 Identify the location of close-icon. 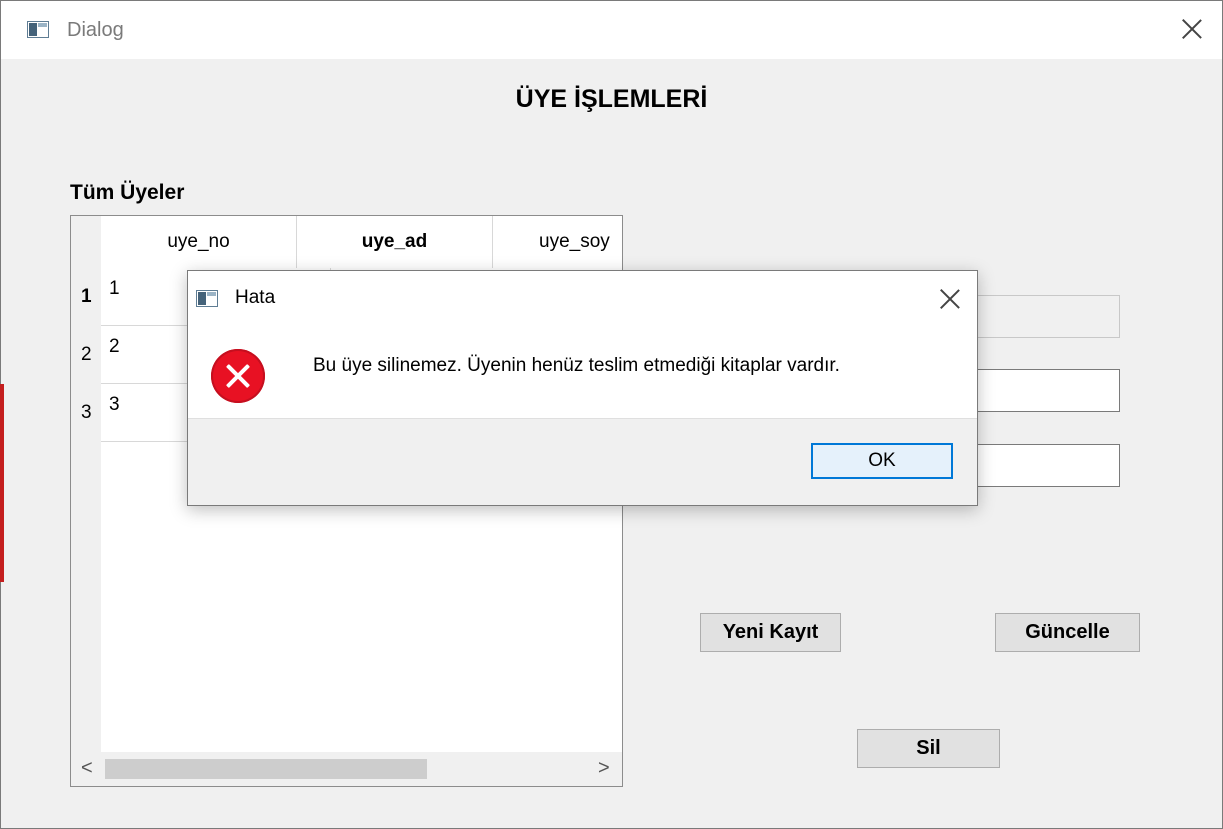
(1192, 29).